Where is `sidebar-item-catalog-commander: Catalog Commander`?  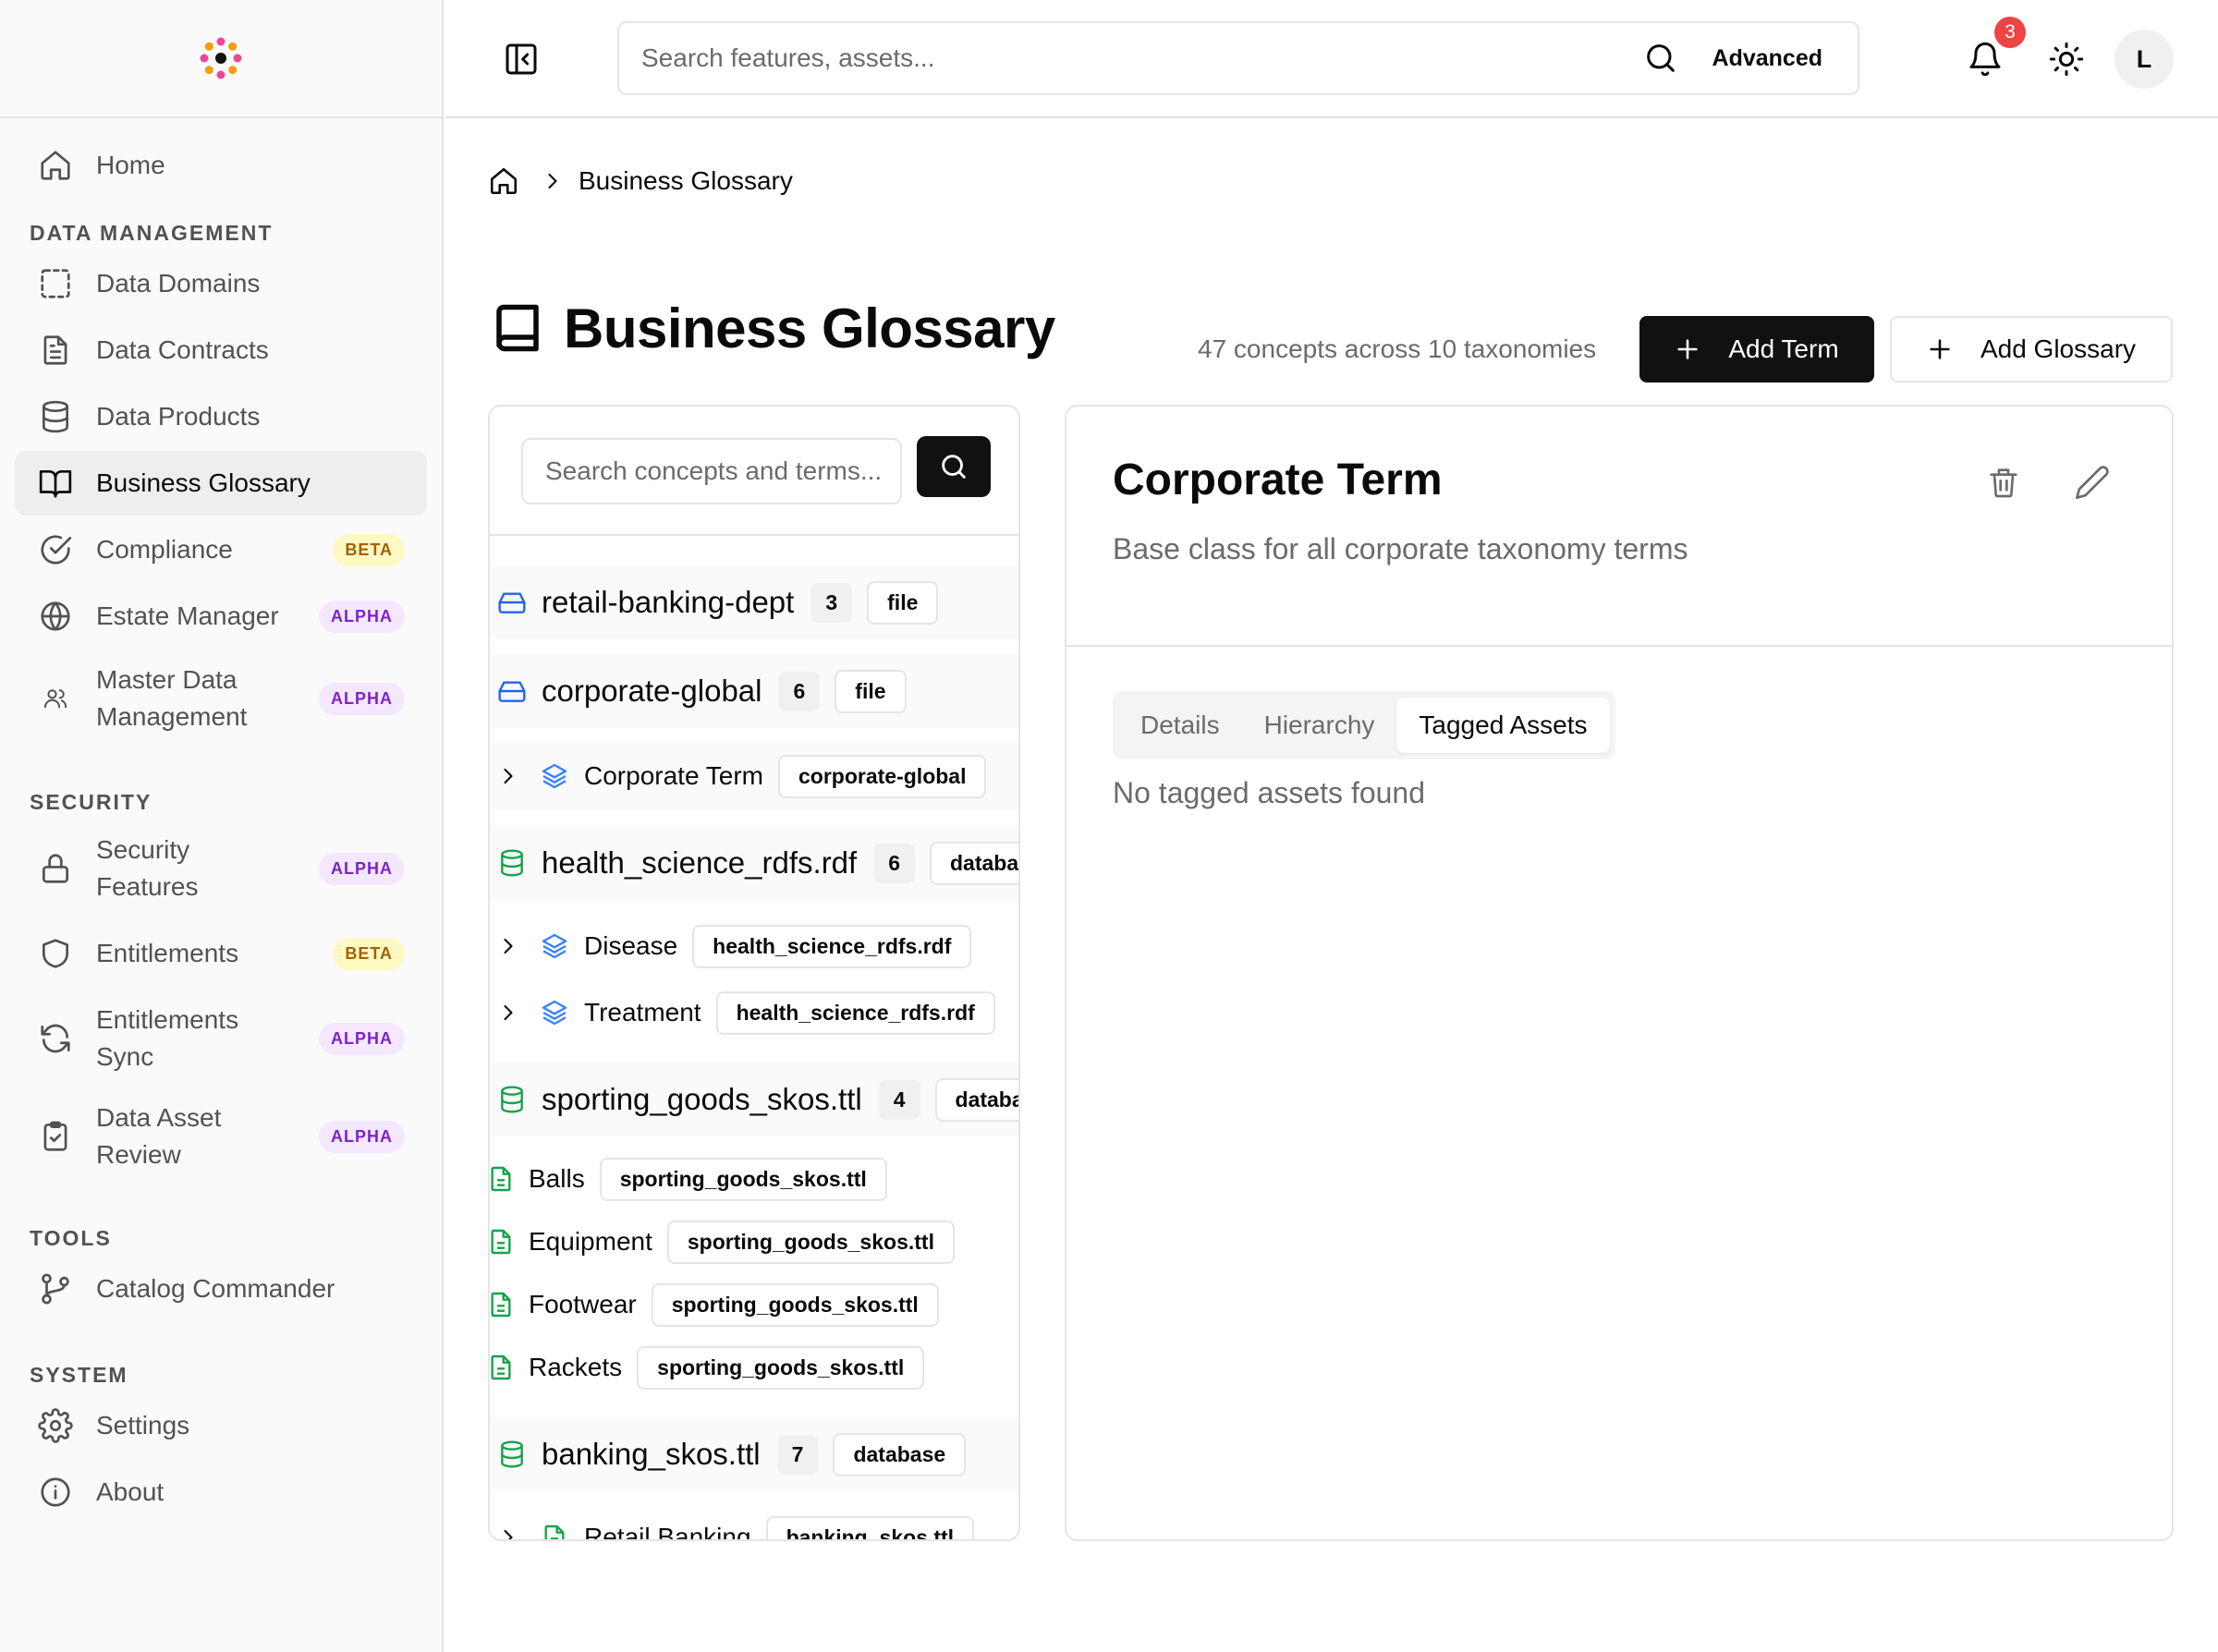
sidebar-item-catalog-commander: Catalog Commander is located at coordinates (221, 1289).